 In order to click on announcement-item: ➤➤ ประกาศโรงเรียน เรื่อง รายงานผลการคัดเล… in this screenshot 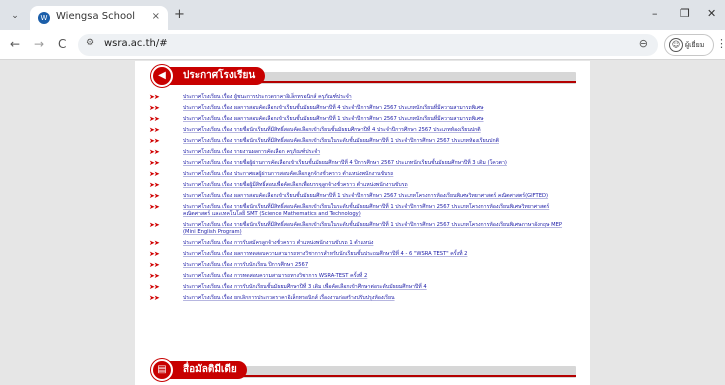, I will do `click(361, 152)`.